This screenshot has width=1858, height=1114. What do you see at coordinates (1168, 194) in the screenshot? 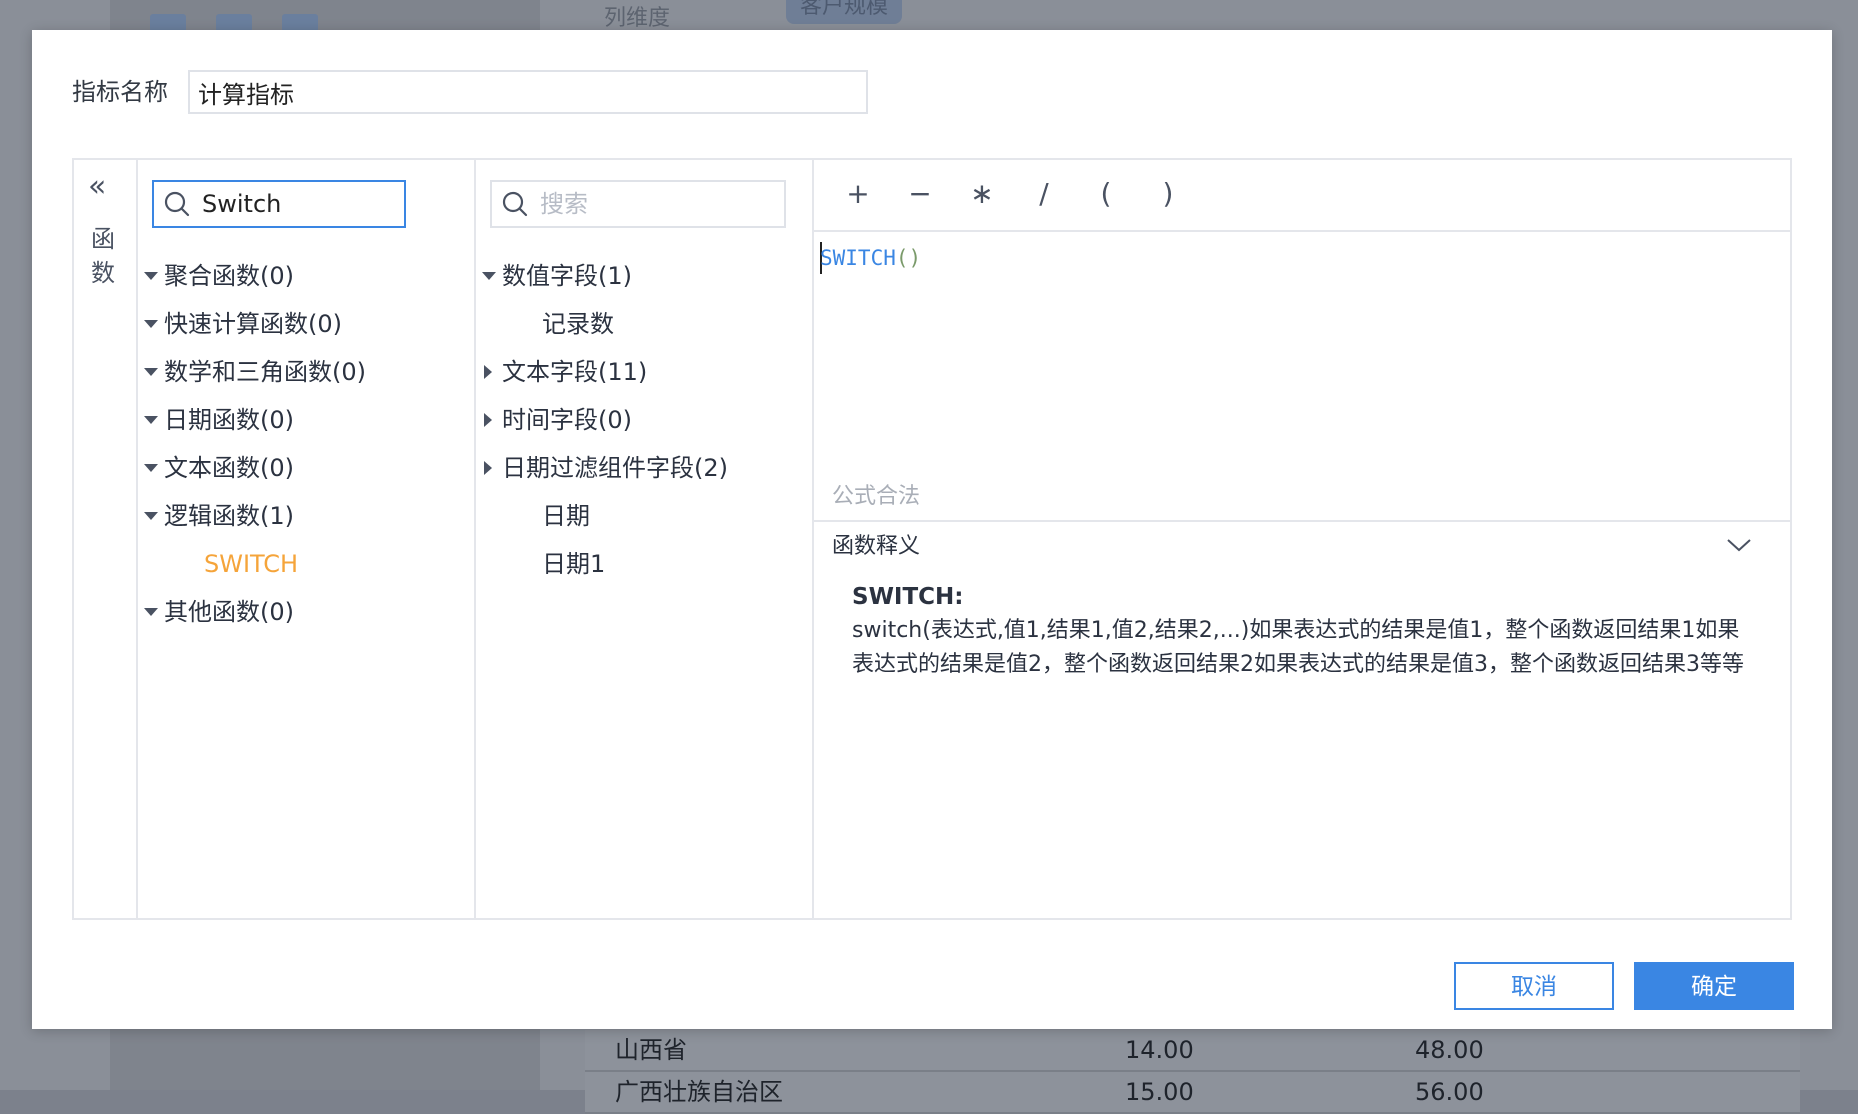
I see `operator-right-paren-button: )` at bounding box center [1168, 194].